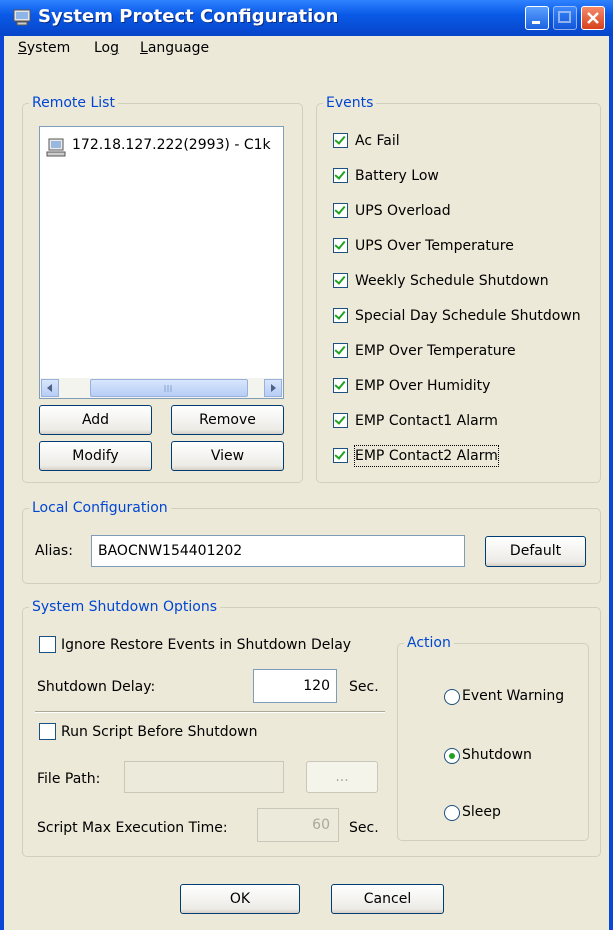  Describe the element at coordinates (497, 755) in the screenshot. I see `shutdown-label: Shutdown` at that location.